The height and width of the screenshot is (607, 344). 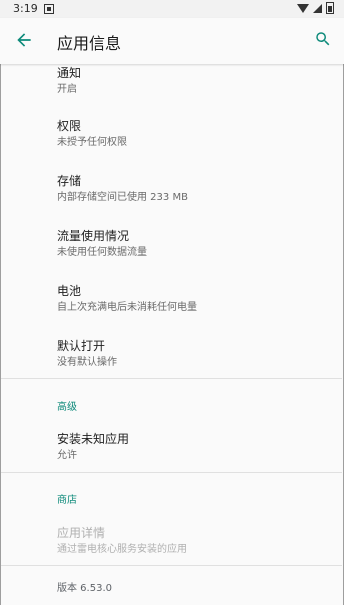 What do you see at coordinates (89, 43) in the screenshot?
I see `page-title: 应用信息` at bounding box center [89, 43].